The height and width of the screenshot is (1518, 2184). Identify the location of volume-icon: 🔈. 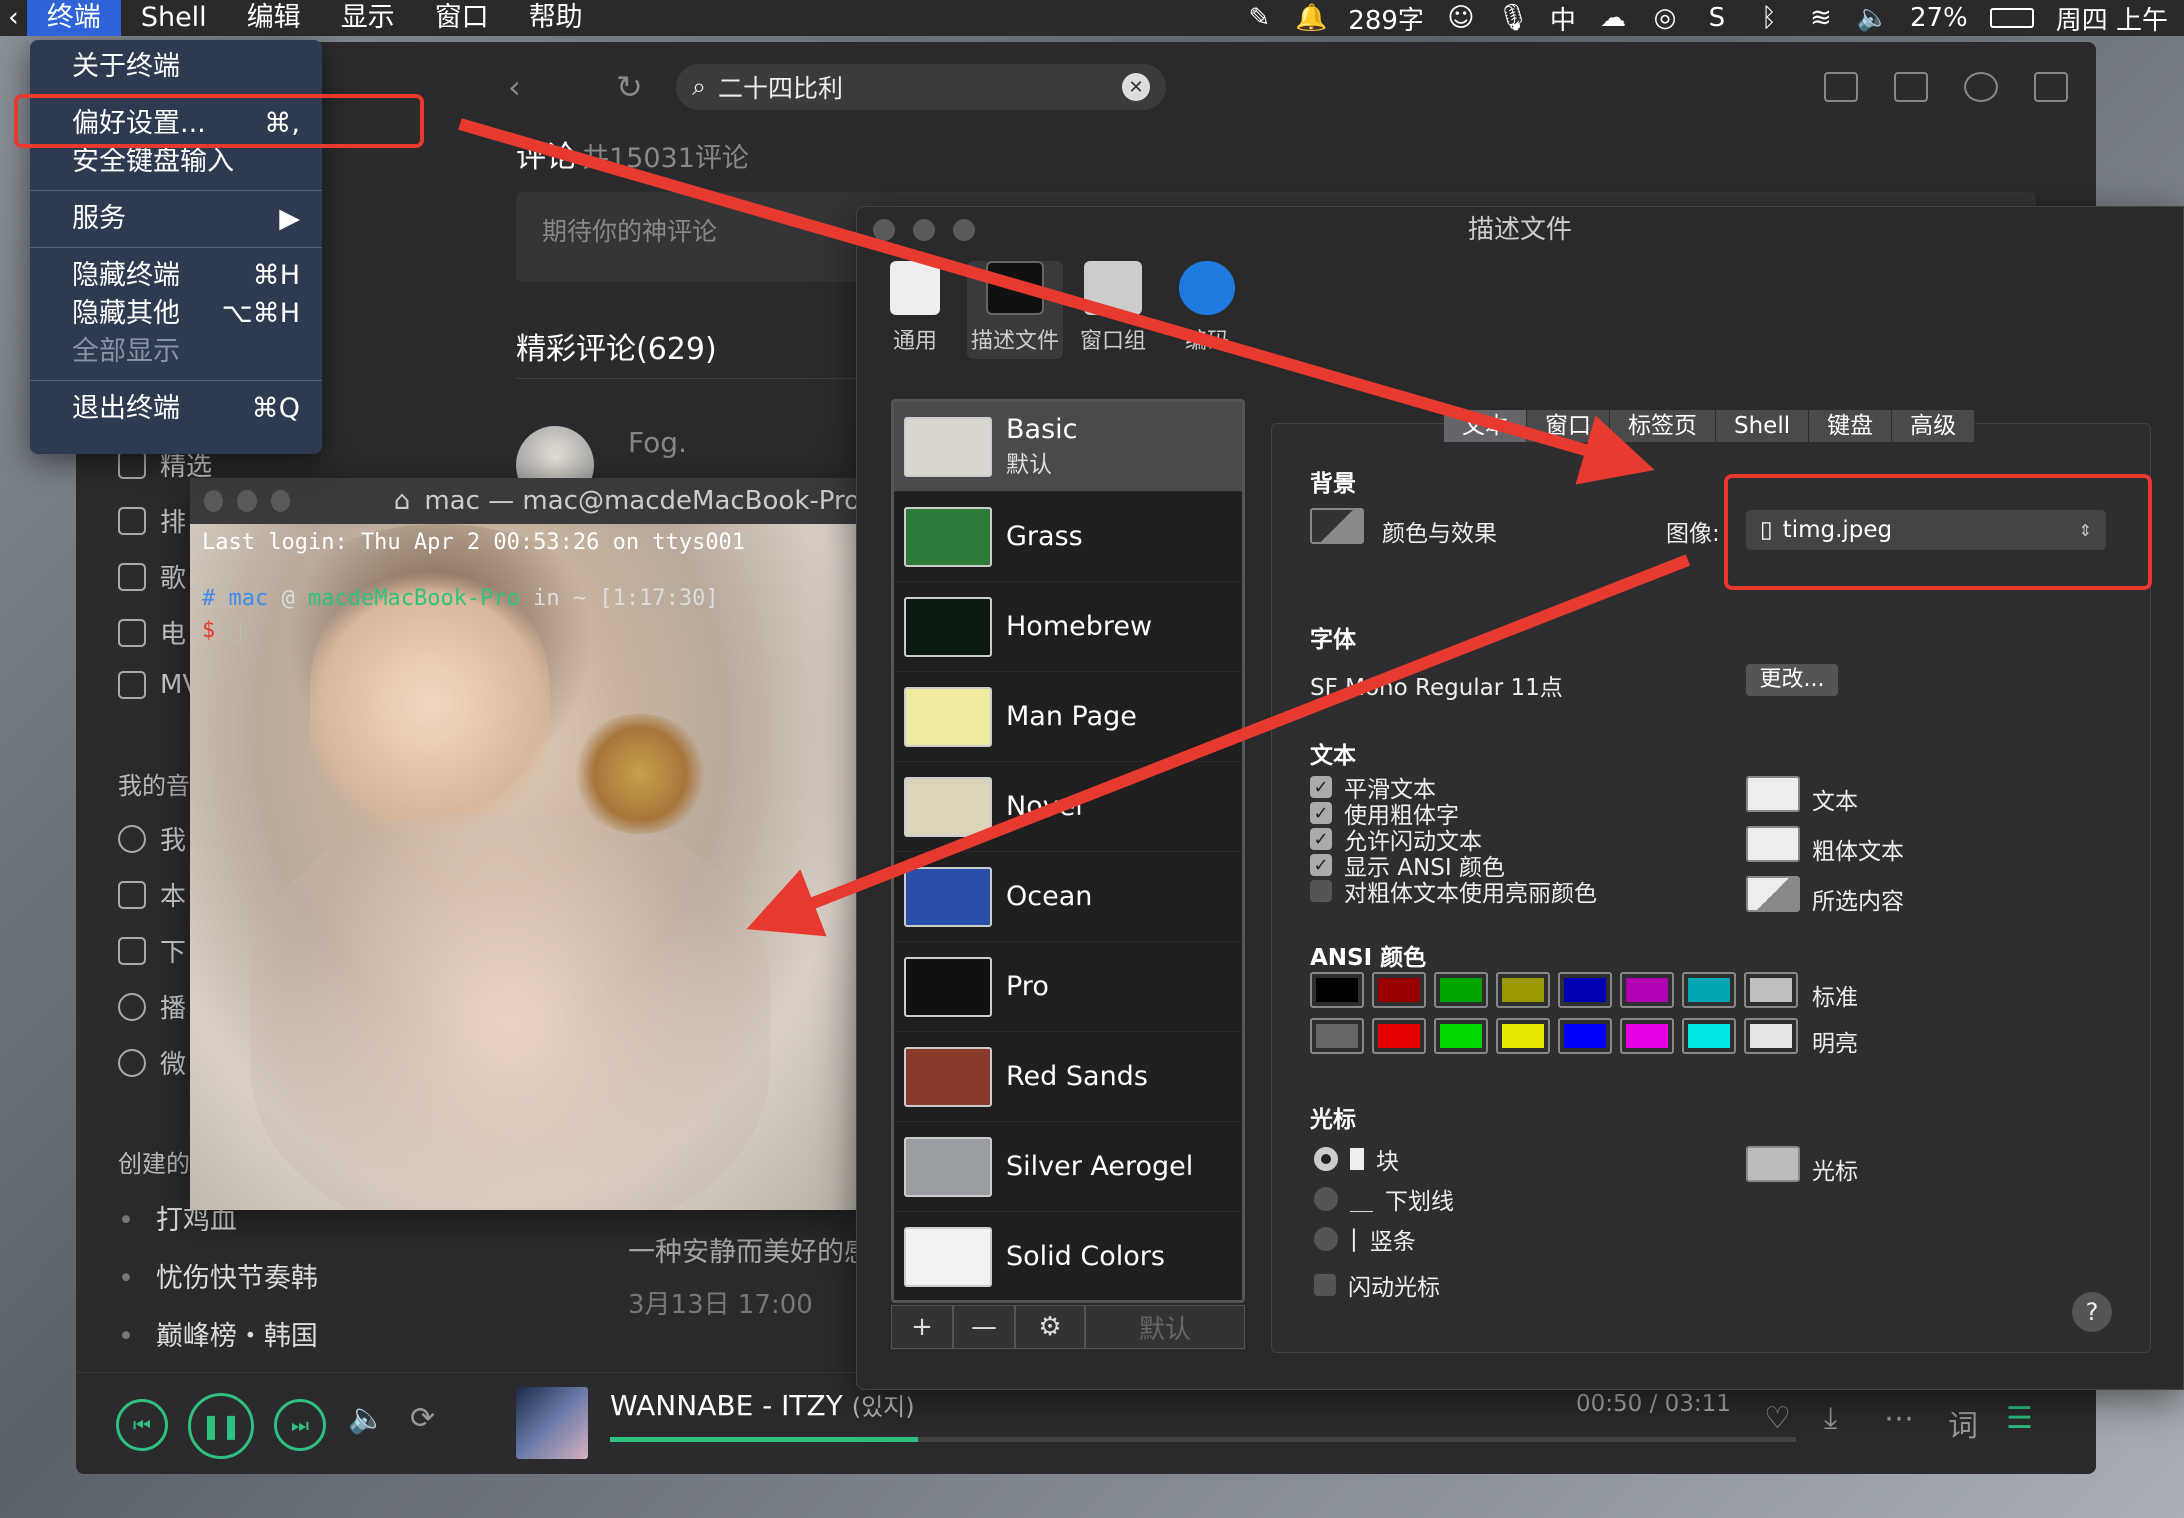
(1873, 18).